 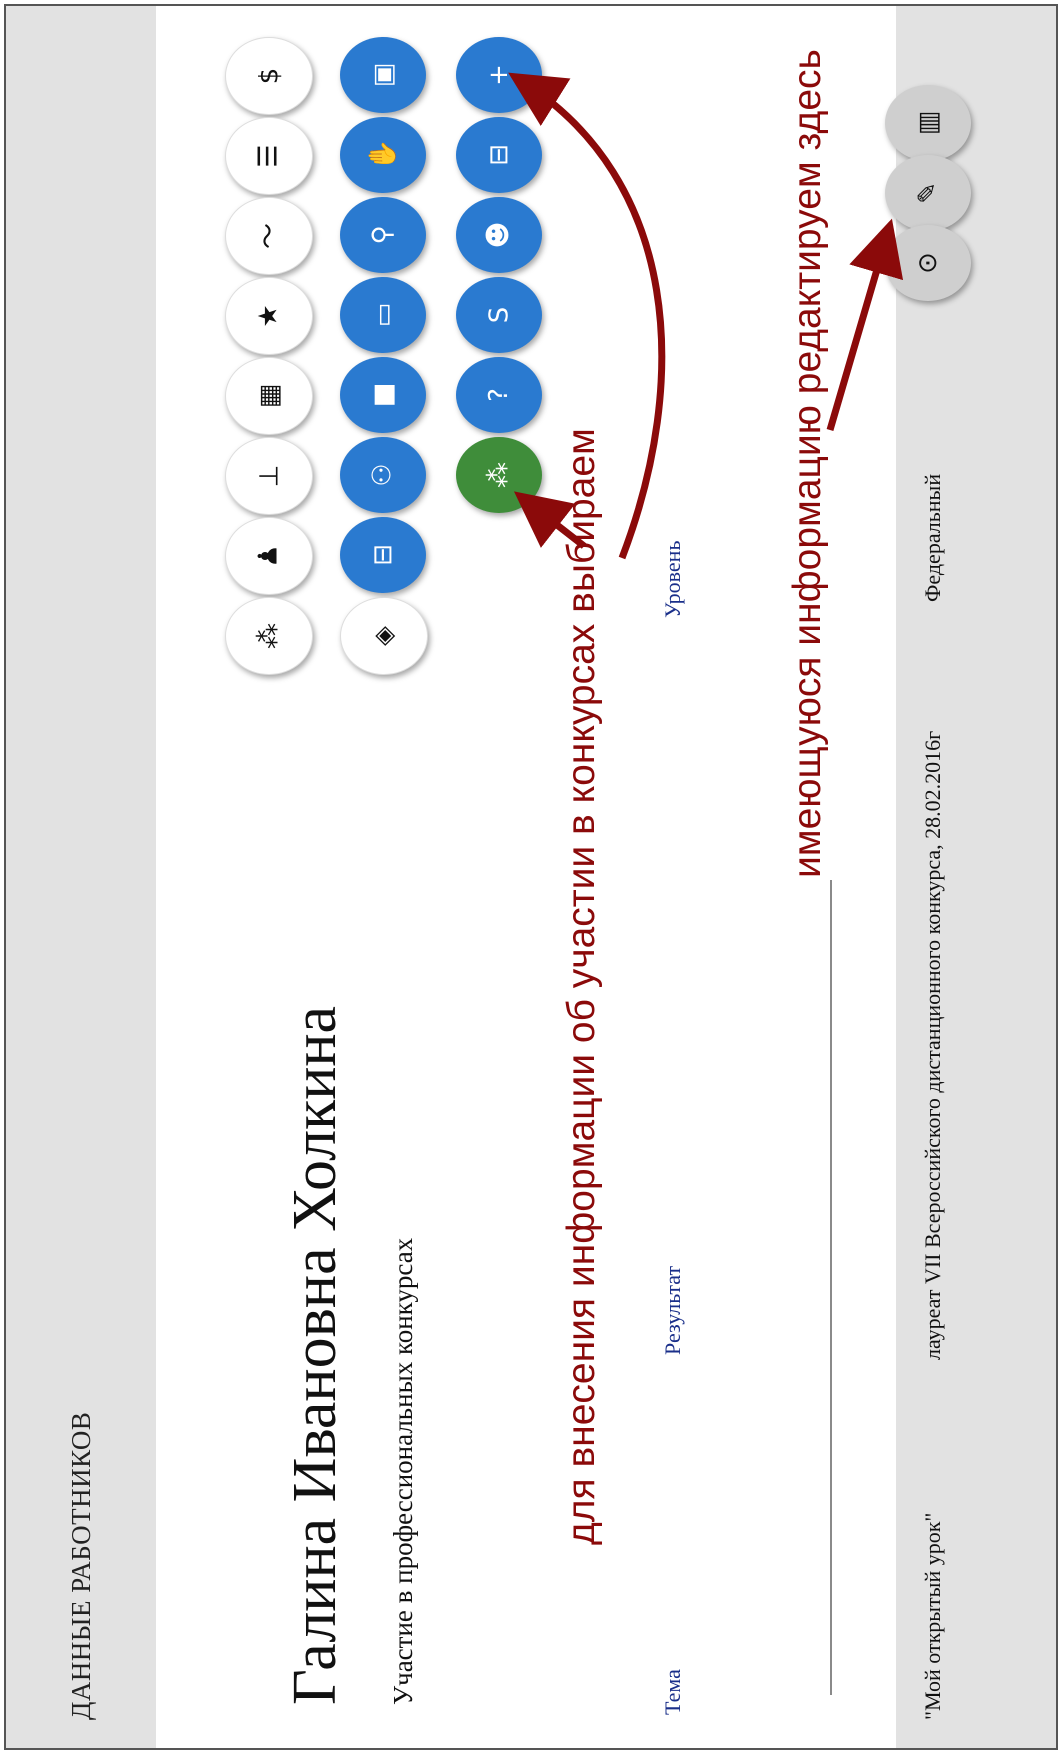 What do you see at coordinates (831, 1127) in the screenshot?
I see `column-underline-result` at bounding box center [831, 1127].